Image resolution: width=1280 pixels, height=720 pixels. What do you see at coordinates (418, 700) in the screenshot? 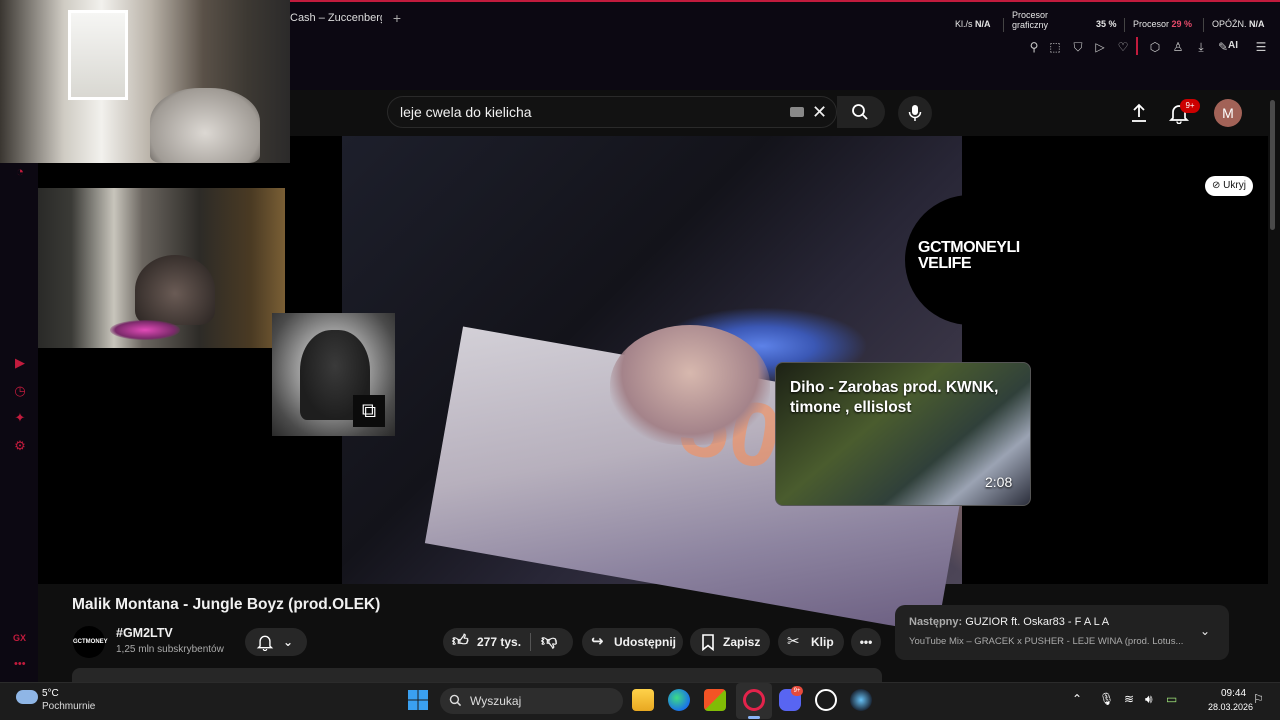
I see `windows-start-icon` at bounding box center [418, 700].